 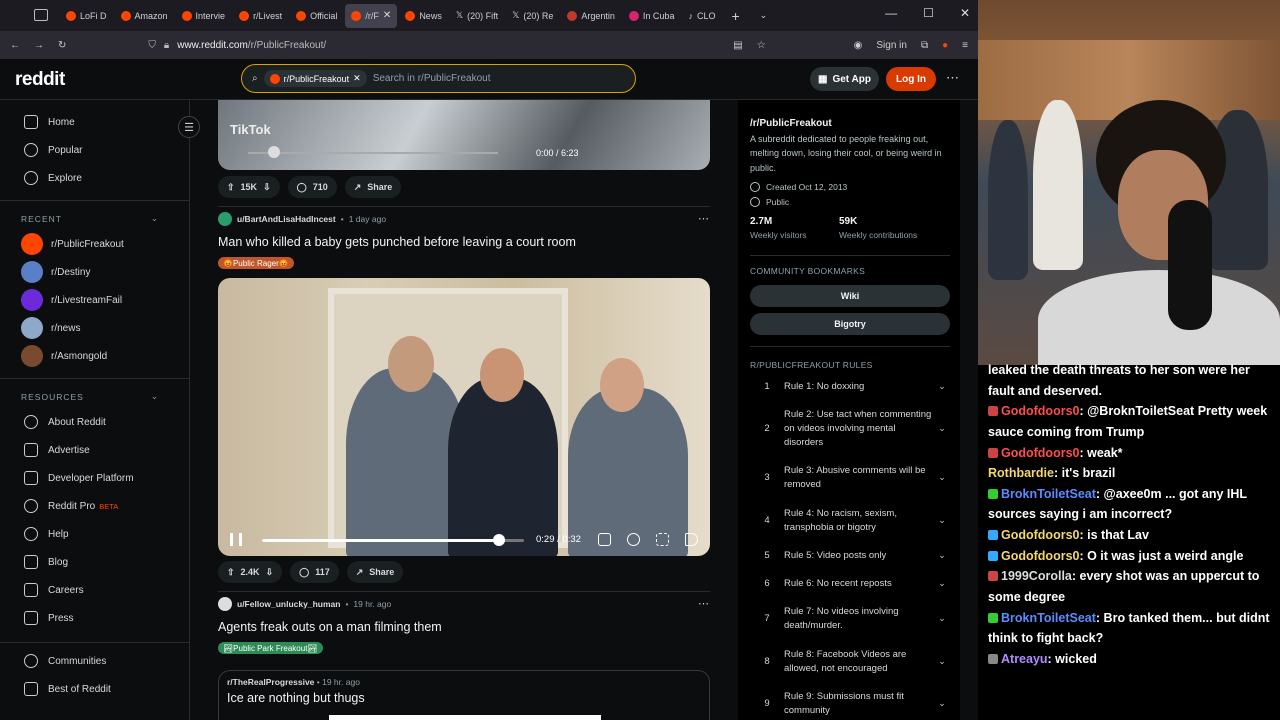 What do you see at coordinates (94, 272) in the screenshot?
I see `recent-subreddit: r/Destiny` at bounding box center [94, 272].